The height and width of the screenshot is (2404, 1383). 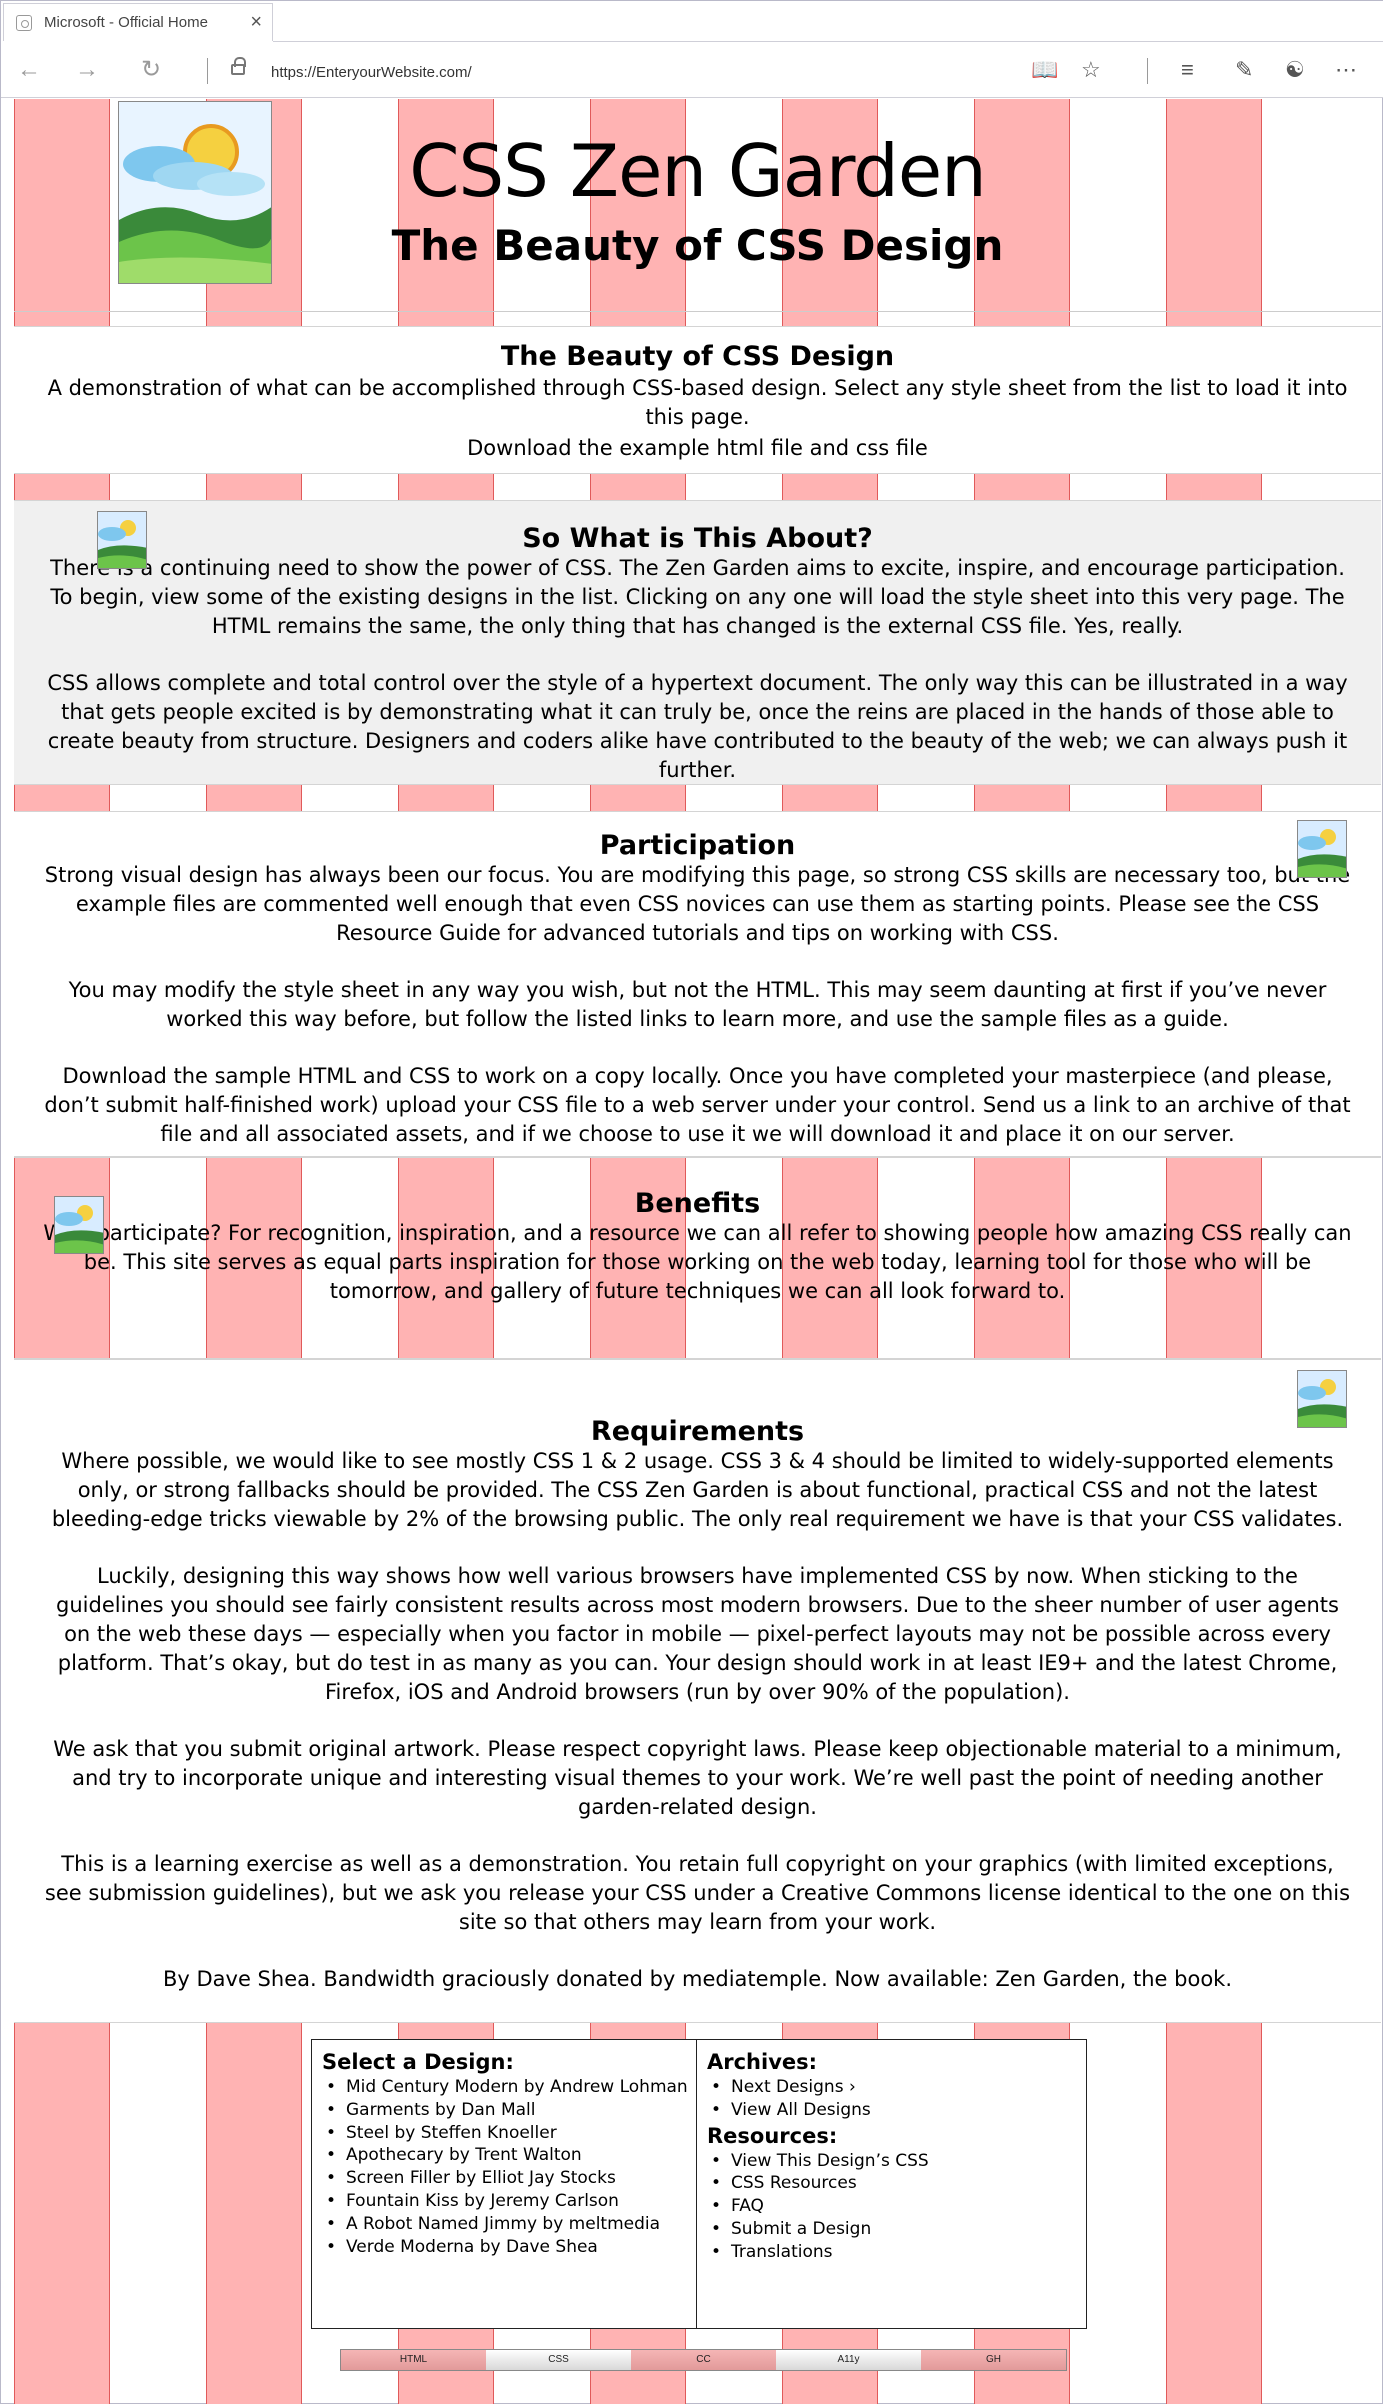 I want to click on translations-link: Translations, so click(x=896, y=2252).